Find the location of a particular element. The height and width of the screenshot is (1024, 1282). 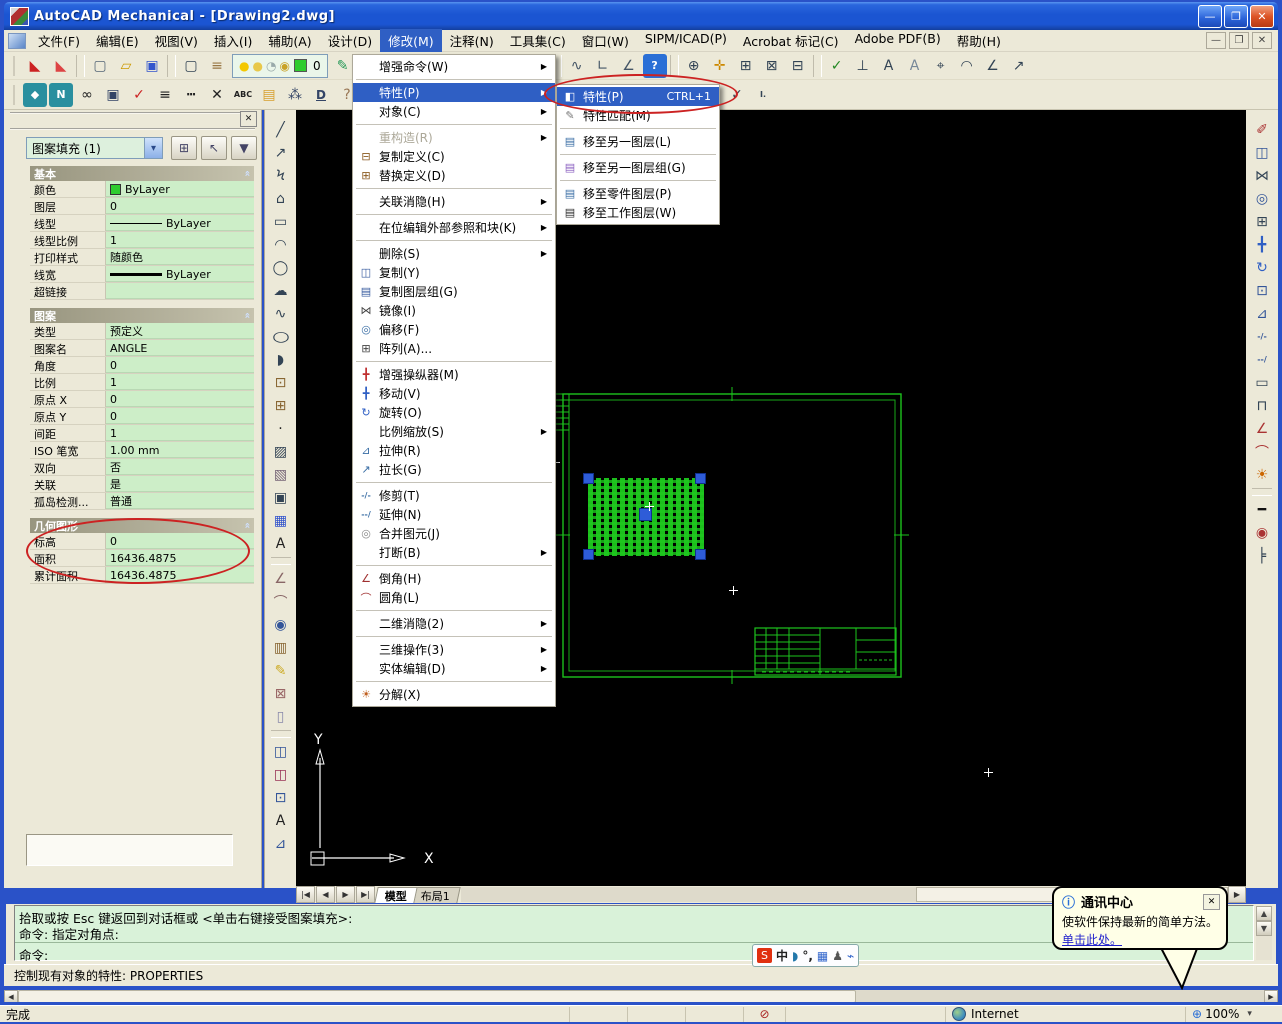

quick-select-icon: ⊞ is located at coordinates (184, 148).